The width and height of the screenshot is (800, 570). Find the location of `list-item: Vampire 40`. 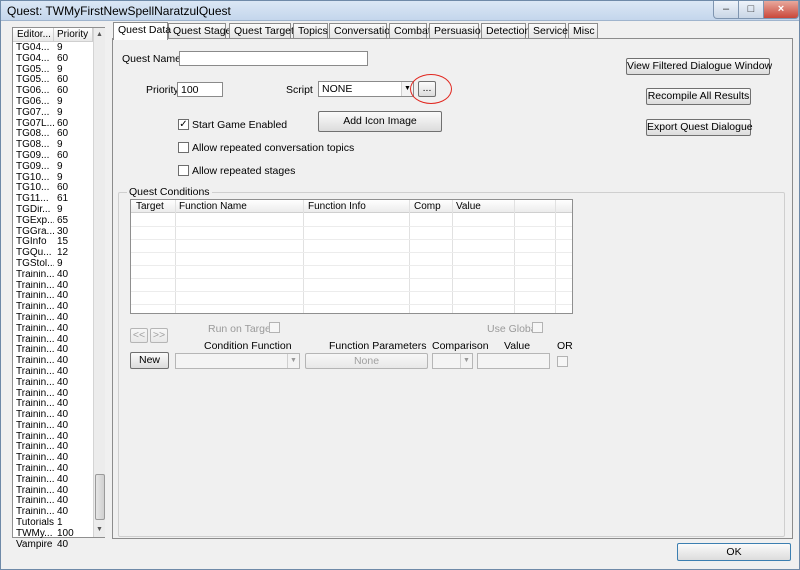

list-item: Vampire 40 is located at coordinates (53, 545).